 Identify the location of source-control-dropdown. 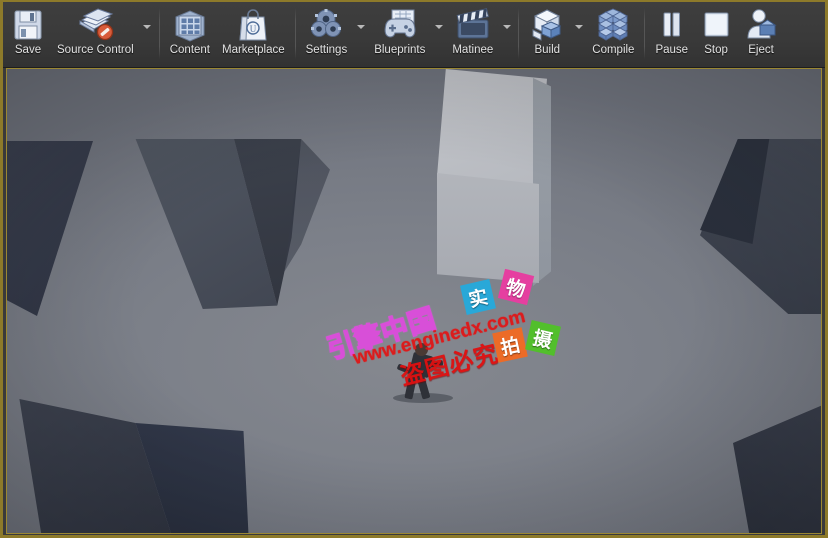
(147, 34).